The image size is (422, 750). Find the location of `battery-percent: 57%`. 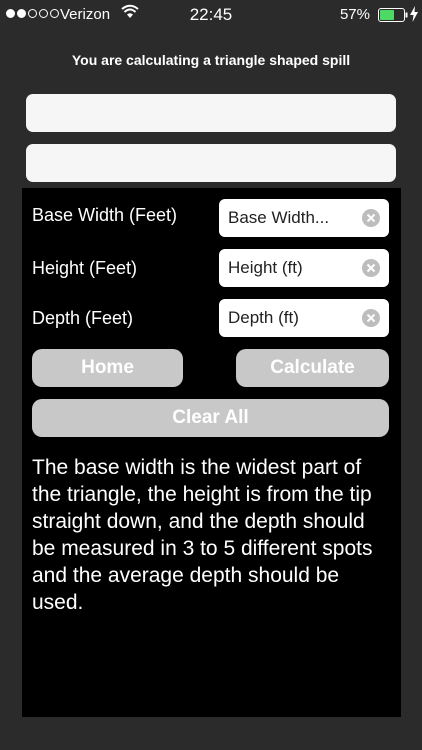

battery-percent: 57% is located at coordinates (354, 14).